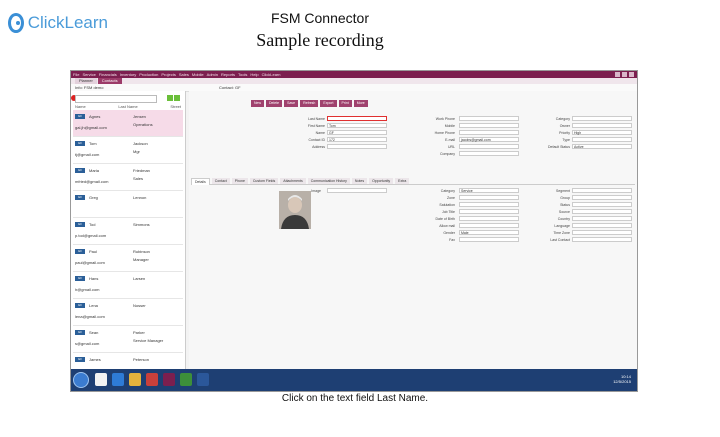 The height and width of the screenshot is (437, 720). I want to click on last-name-field, so click(357, 118).